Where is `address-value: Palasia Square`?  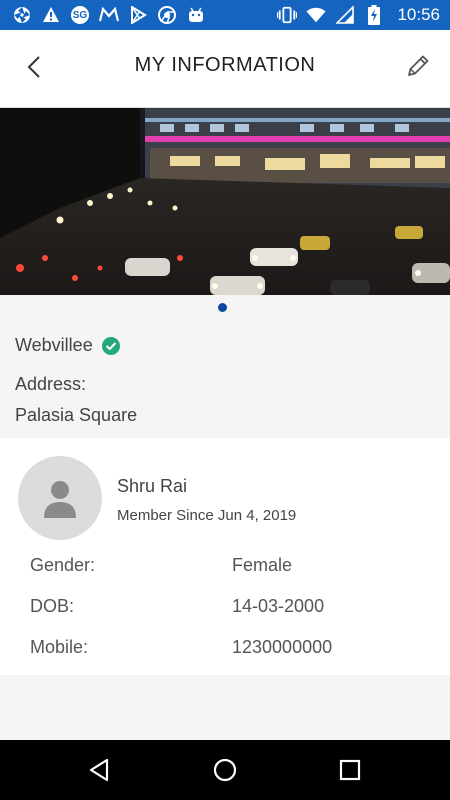 address-value: Palasia Square is located at coordinates (76, 415).